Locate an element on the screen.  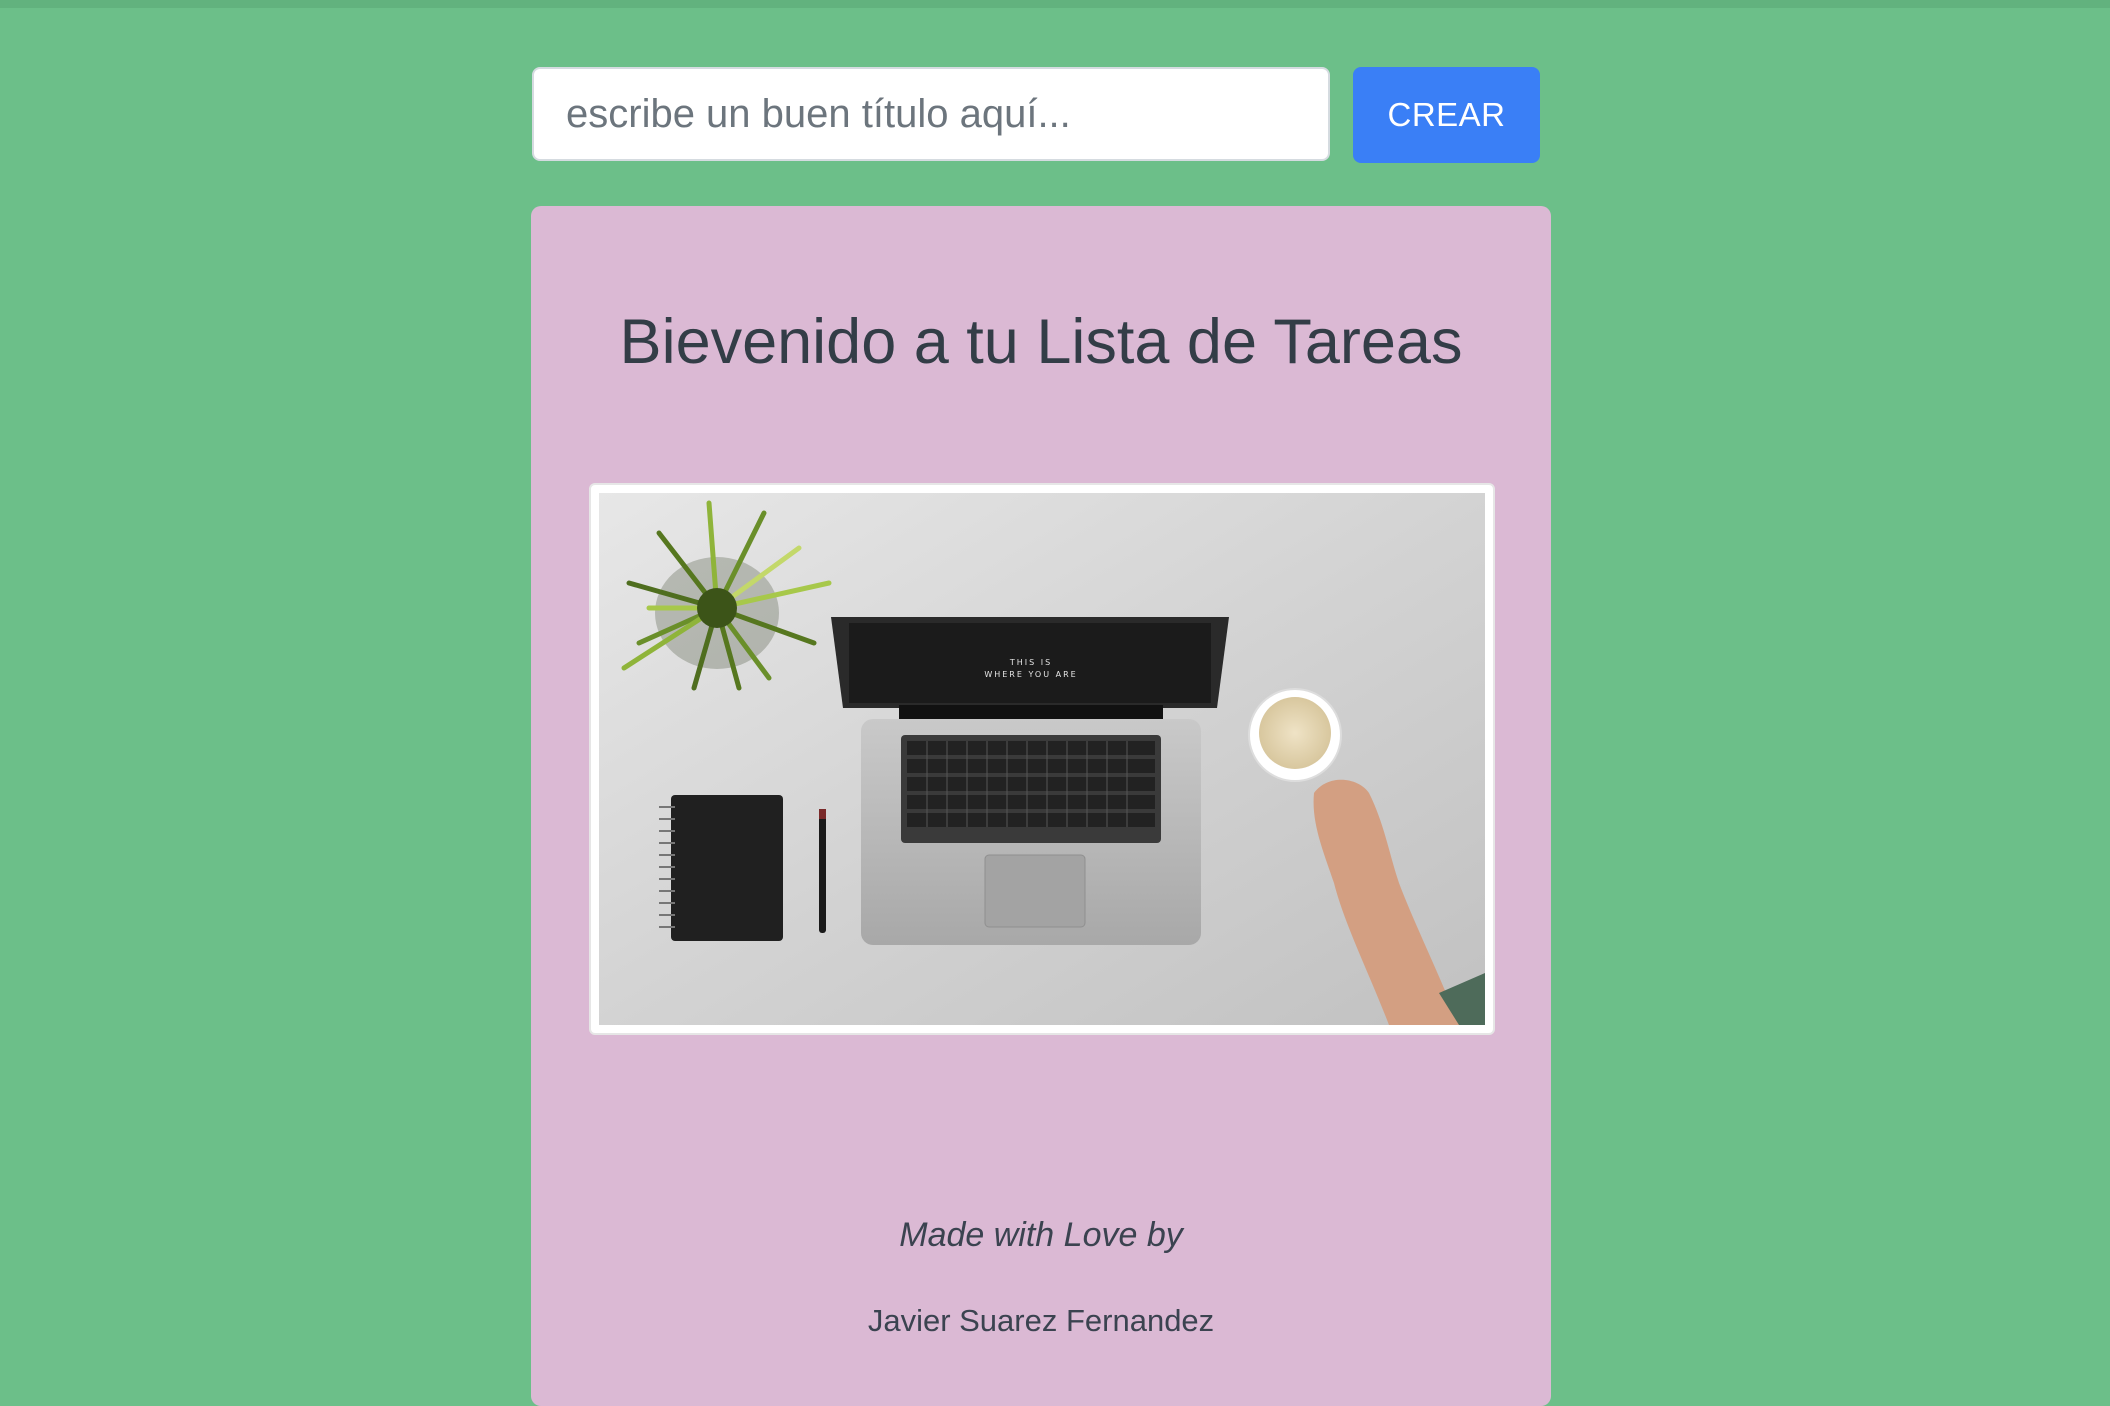
made-with-love-text: Made with Love by is located at coordinates (1041, 1235).